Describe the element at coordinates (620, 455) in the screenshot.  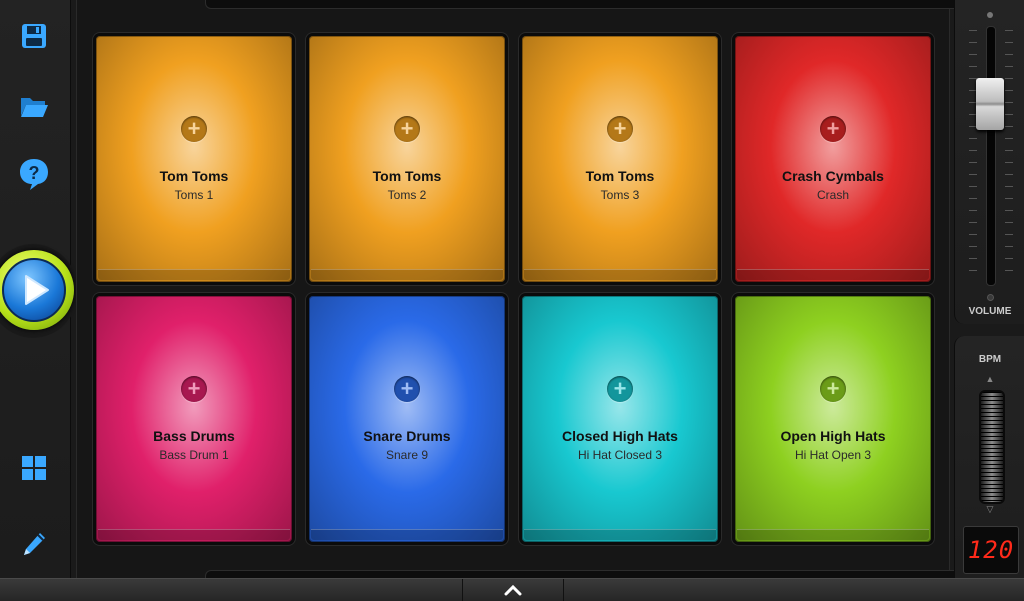
I see `pad-sample-name: Hi Hat Closed 3` at that location.